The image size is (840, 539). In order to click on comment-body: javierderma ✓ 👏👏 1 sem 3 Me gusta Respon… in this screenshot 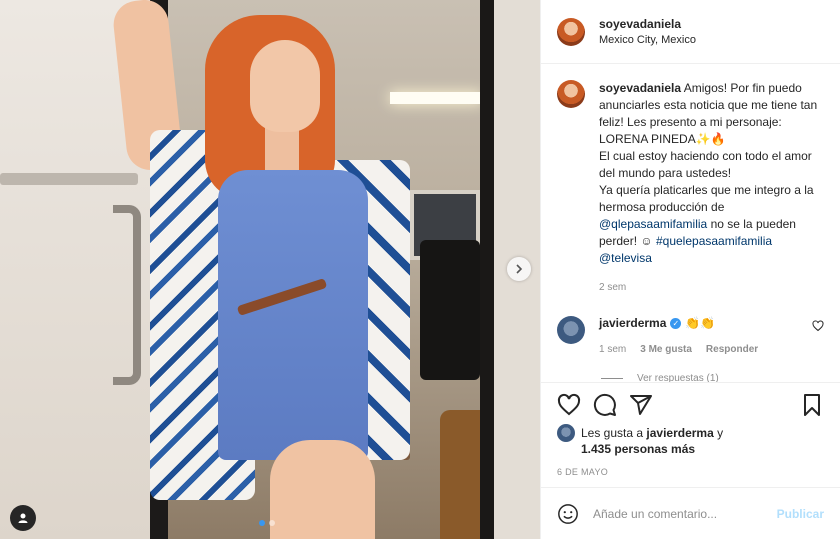, I will do `click(698, 335)`.